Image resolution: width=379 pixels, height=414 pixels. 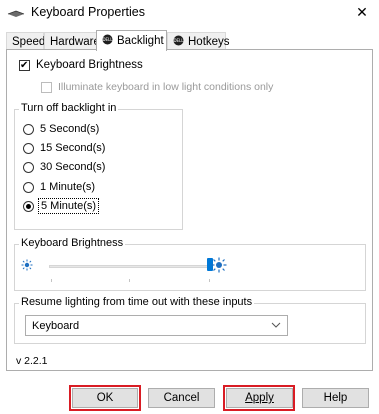 I want to click on tab-backlight: DELL Backlight, so click(x=131, y=40).